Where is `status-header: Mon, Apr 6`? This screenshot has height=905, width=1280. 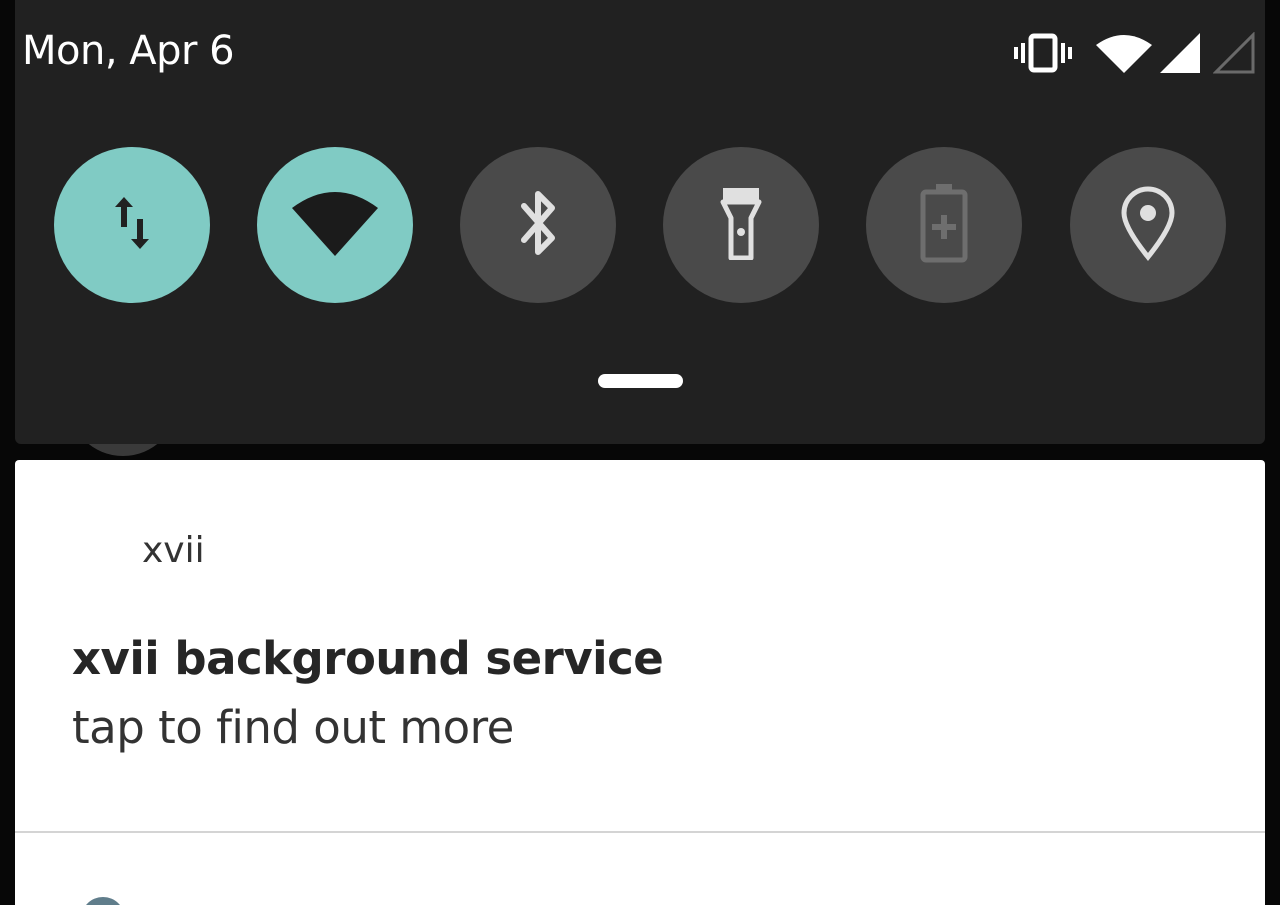
status-header: Mon, Apr 6 is located at coordinates (640, 50).